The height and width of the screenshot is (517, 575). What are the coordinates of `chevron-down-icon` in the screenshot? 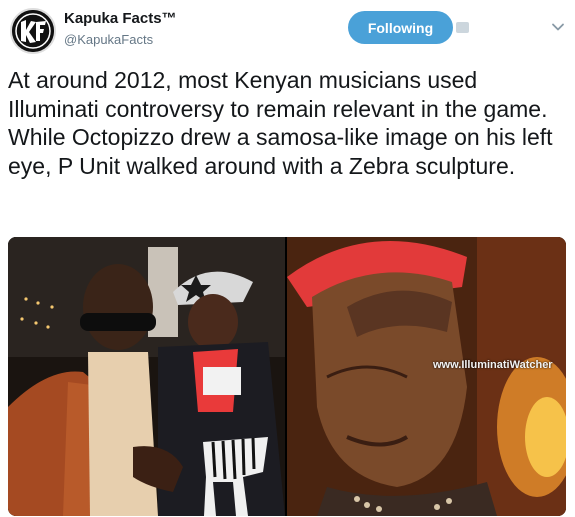 It's located at (558, 27).